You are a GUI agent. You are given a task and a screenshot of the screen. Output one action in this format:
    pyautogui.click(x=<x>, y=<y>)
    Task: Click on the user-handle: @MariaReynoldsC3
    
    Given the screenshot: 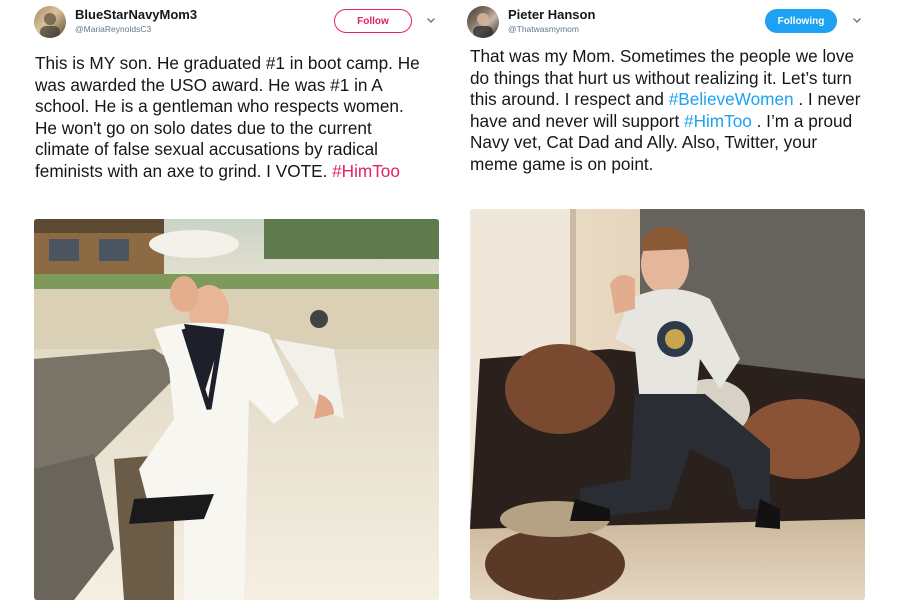 What is the action you would take?
    pyautogui.click(x=136, y=29)
    